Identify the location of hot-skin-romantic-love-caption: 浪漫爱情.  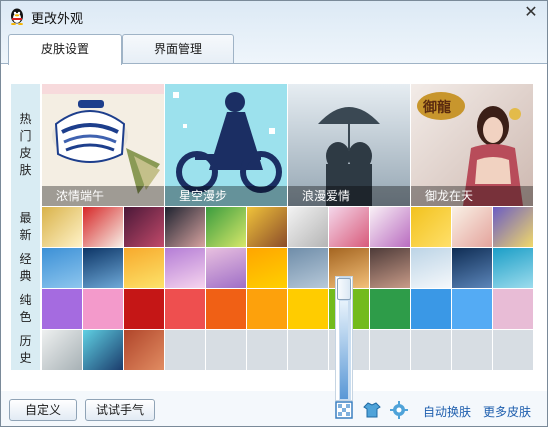
(349, 196).